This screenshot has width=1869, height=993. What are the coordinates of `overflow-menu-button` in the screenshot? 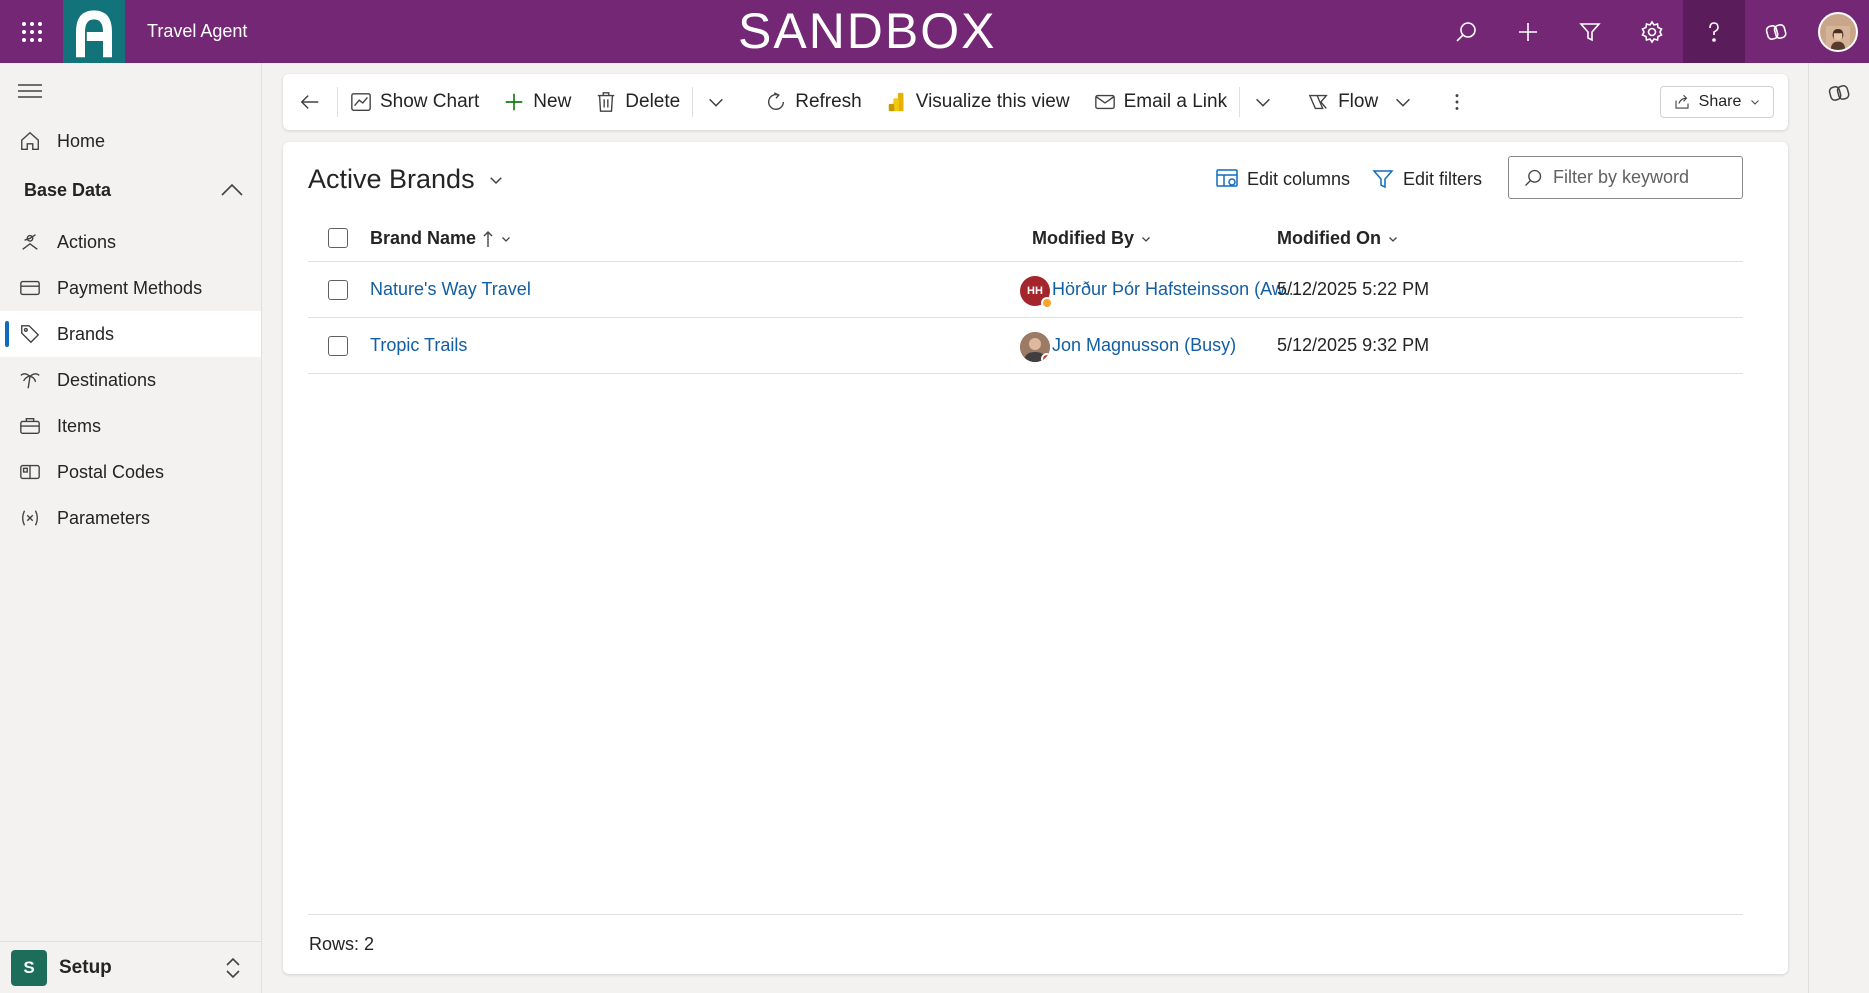 It's located at (1457, 102).